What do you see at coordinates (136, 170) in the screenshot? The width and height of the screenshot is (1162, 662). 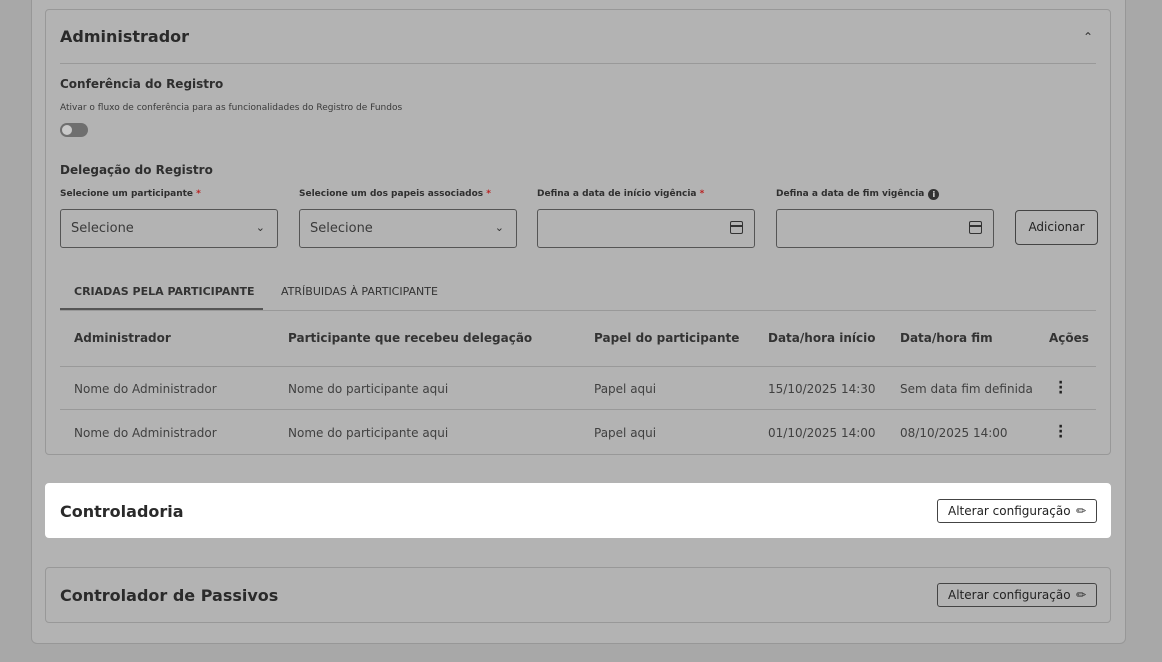 I see `delegacao-title: Delegação do Registro` at bounding box center [136, 170].